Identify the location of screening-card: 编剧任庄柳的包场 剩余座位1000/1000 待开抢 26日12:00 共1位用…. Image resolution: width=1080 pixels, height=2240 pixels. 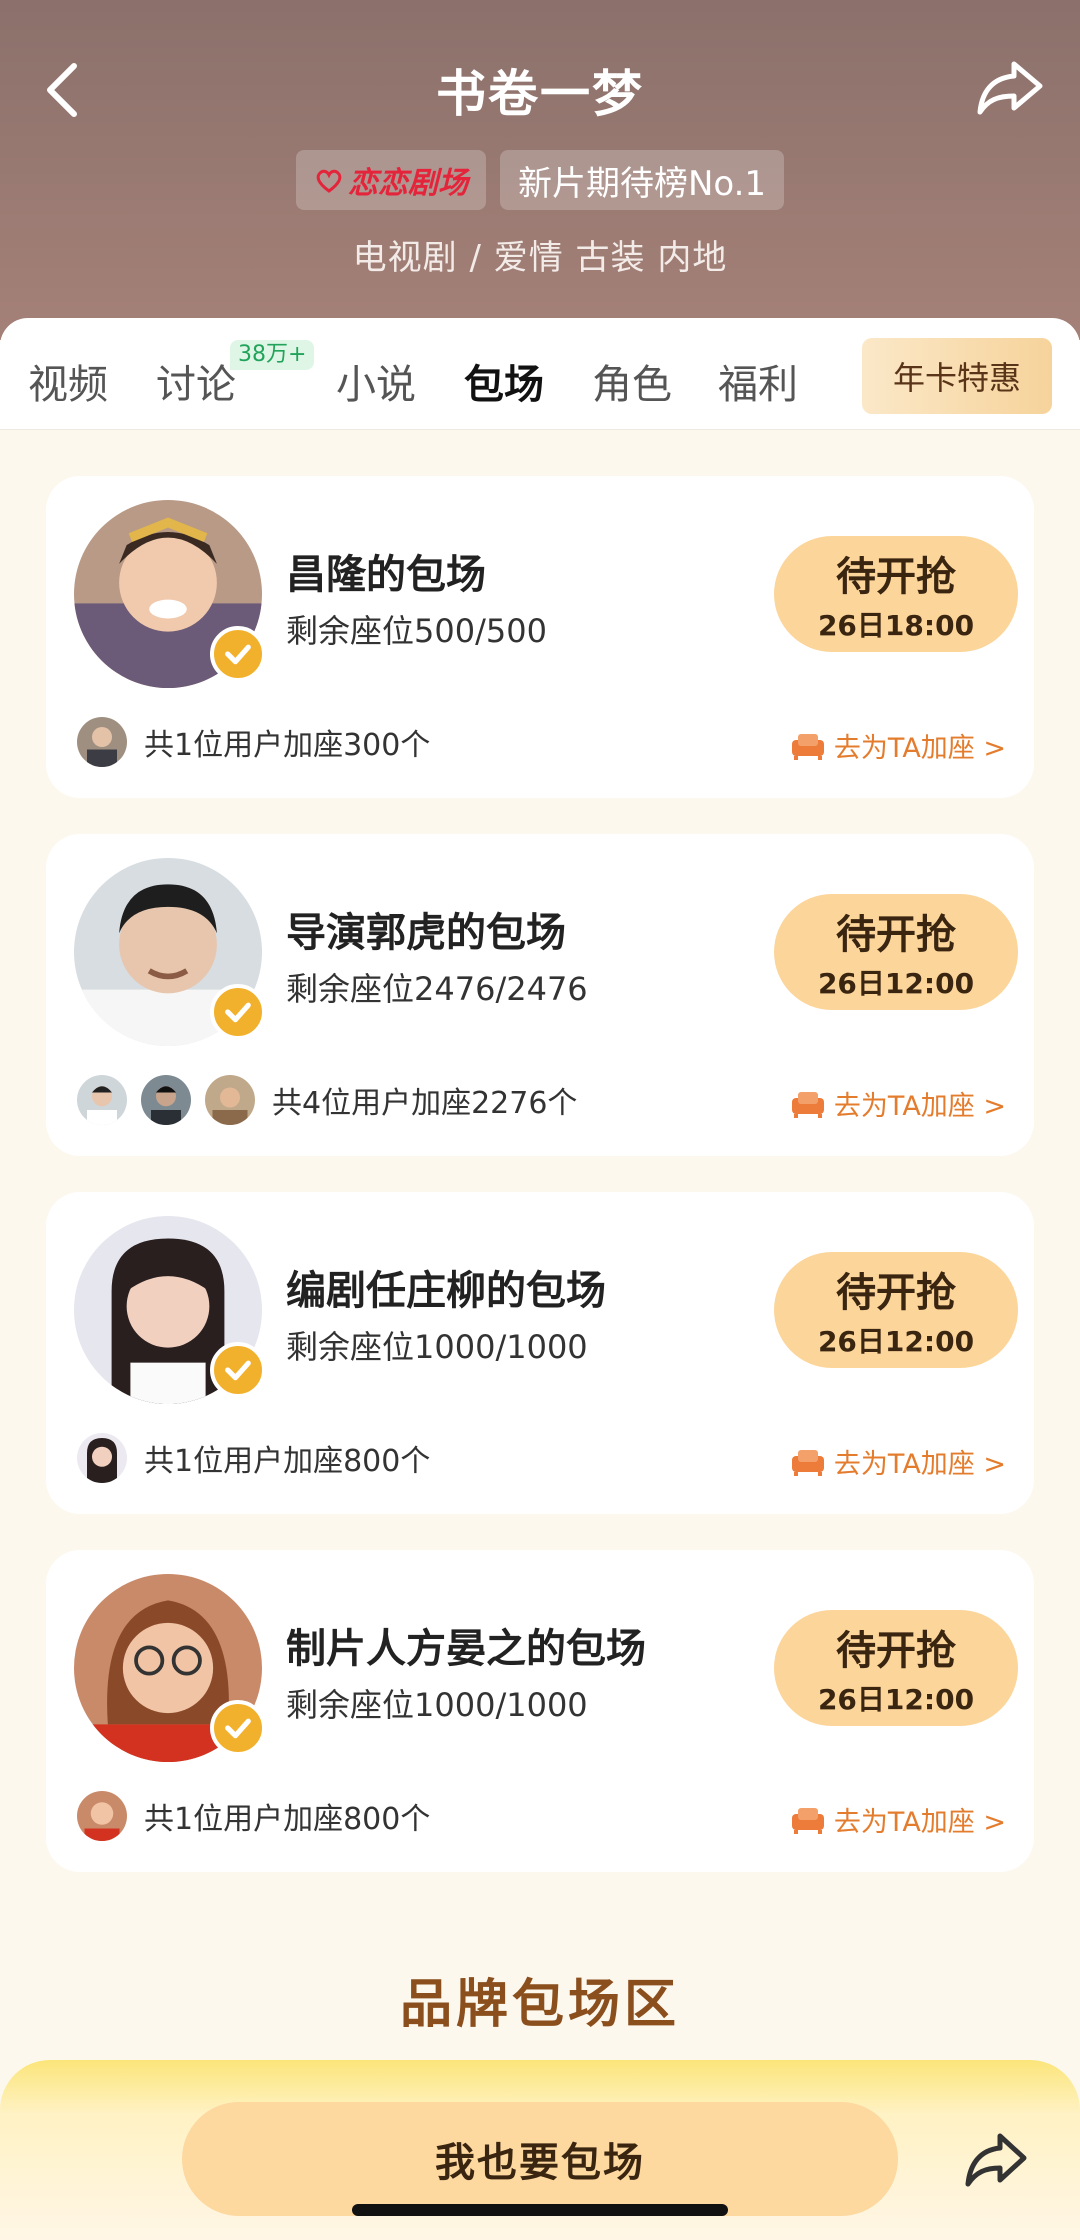
(540, 1353).